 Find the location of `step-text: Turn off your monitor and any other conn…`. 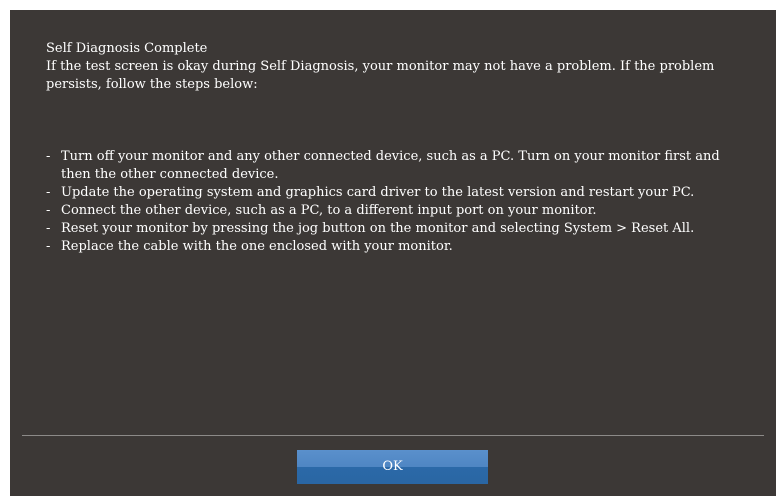

step-text: Turn off your monitor and any other conn… is located at coordinates (390, 165).